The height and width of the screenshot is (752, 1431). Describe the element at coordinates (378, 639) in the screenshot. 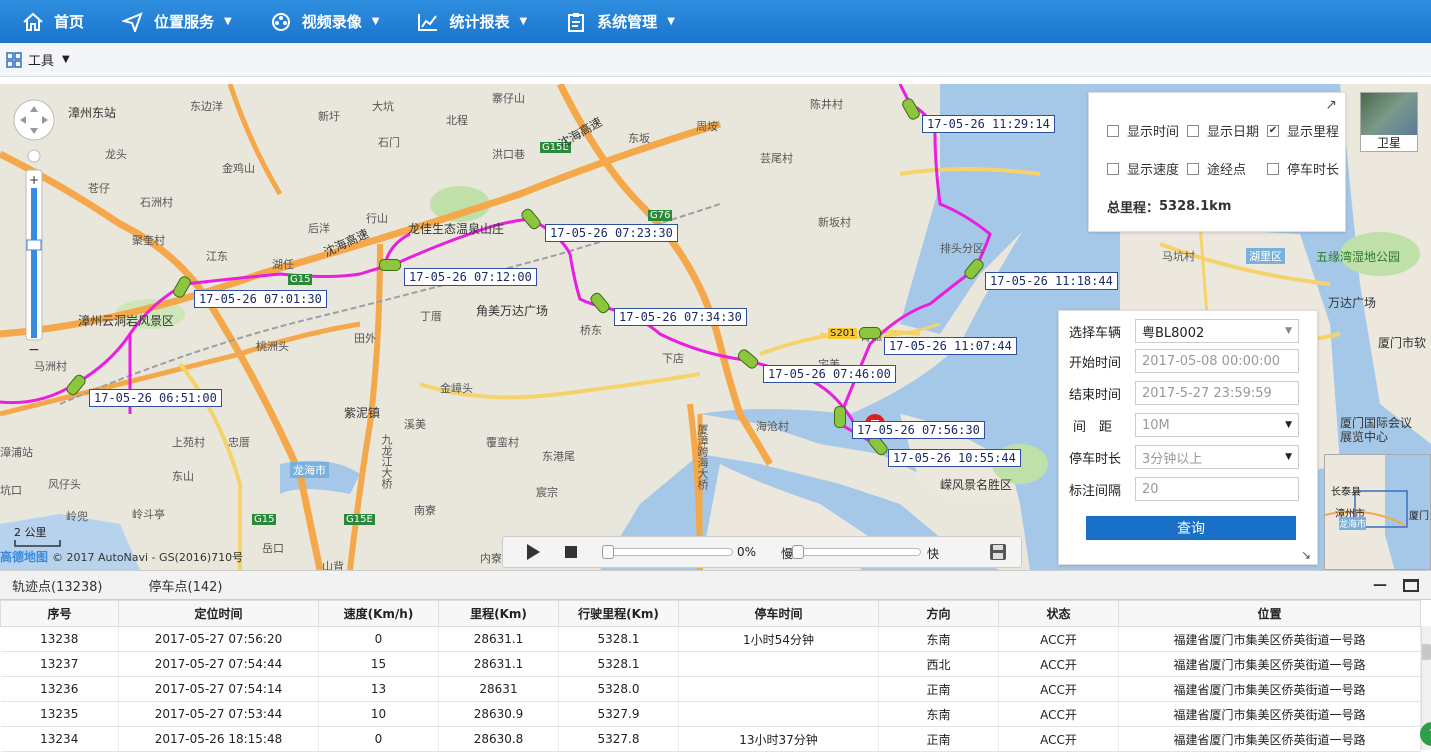

I see `table-cell: 0` at that location.